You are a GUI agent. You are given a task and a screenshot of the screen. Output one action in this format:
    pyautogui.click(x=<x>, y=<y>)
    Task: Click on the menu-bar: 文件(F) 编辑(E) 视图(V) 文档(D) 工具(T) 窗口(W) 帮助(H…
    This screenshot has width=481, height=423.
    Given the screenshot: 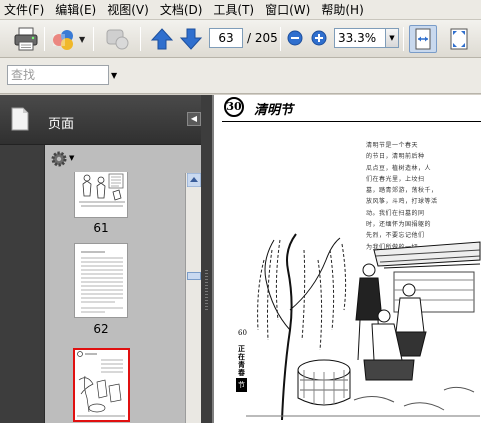 What is the action you would take?
    pyautogui.click(x=240, y=10)
    